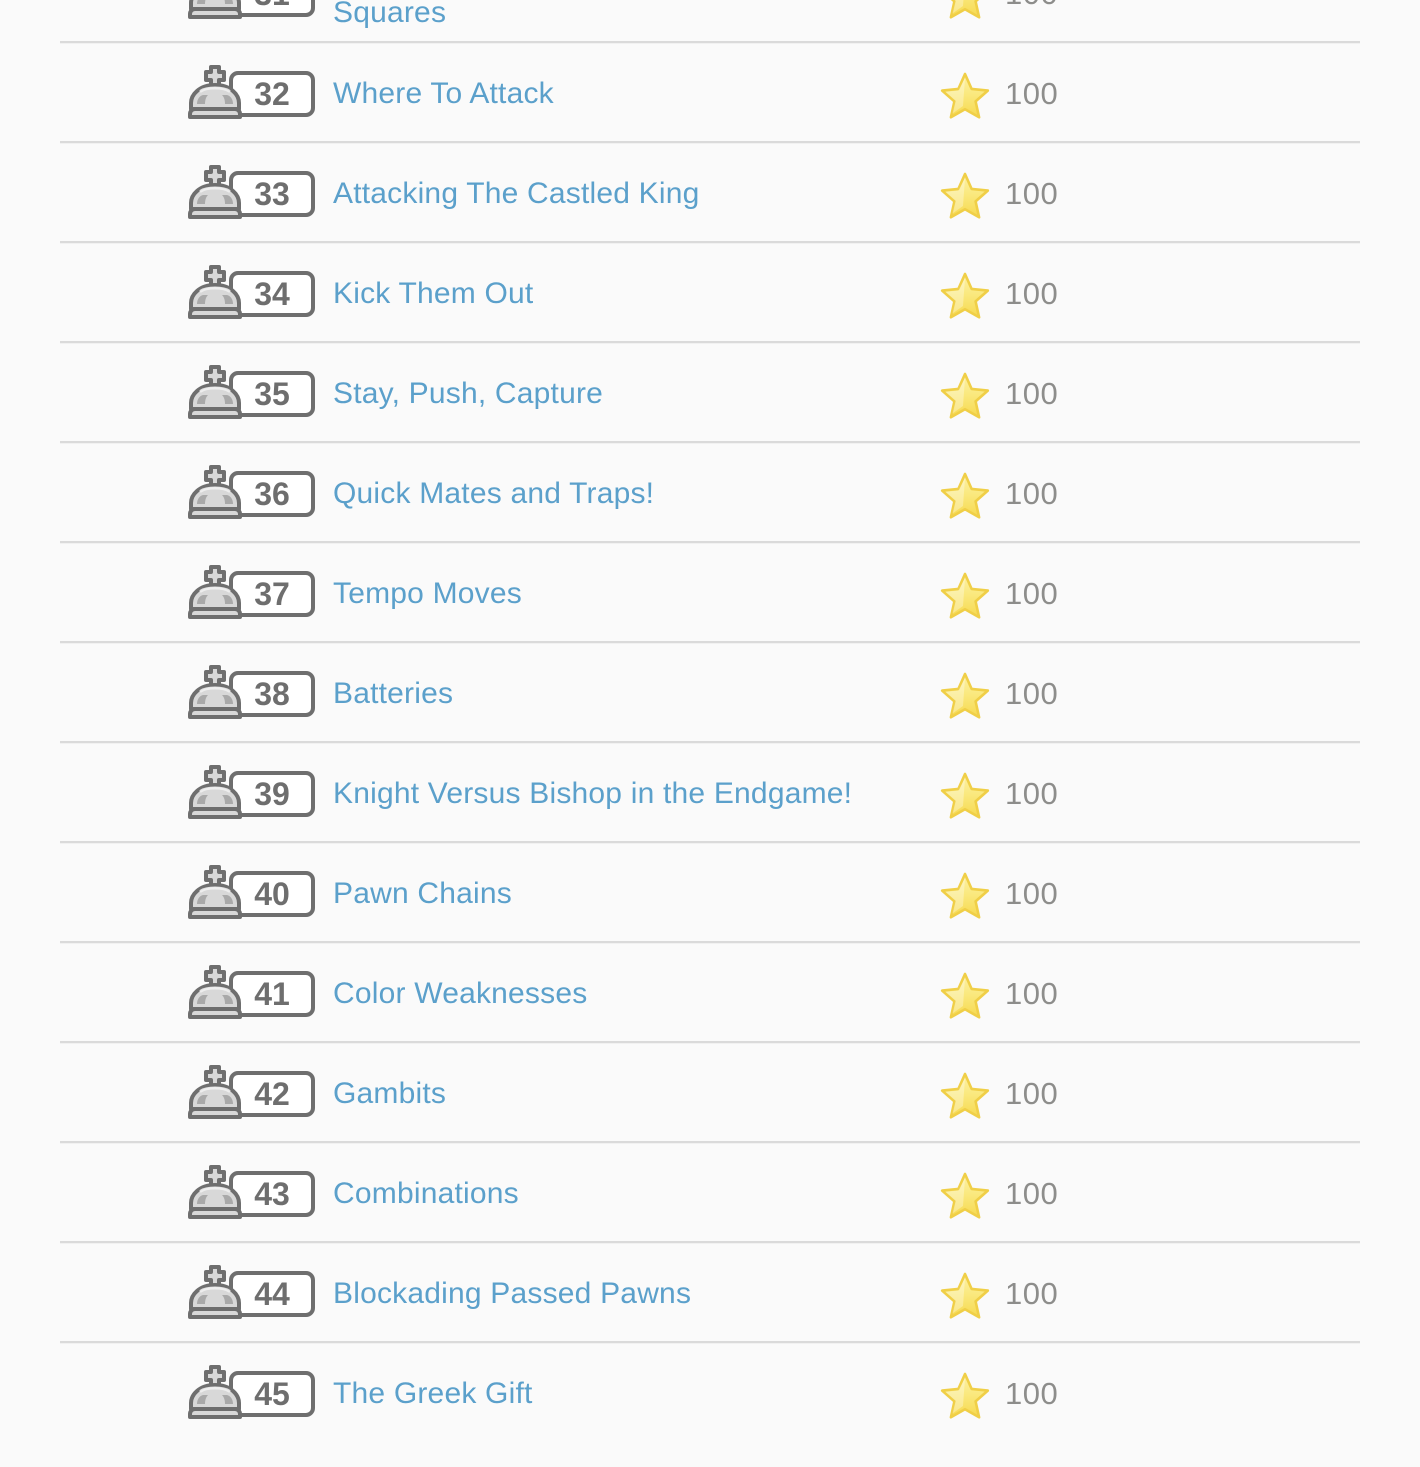 The height and width of the screenshot is (1467, 1420). Describe the element at coordinates (272, 1394) in the screenshot. I see `lesson-number: 45` at that location.